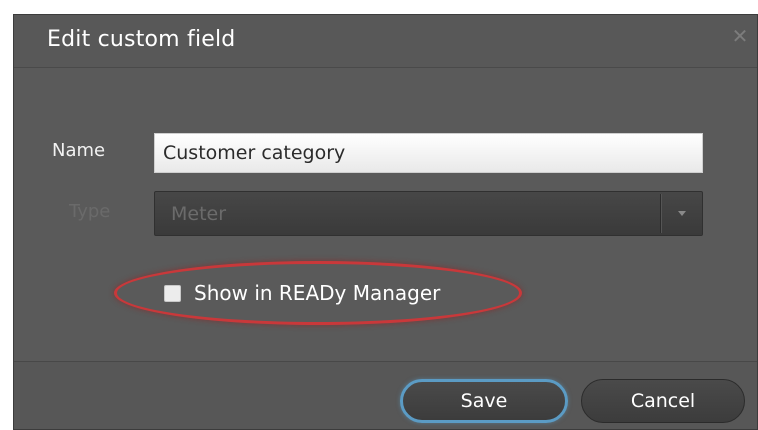 The image size is (758, 430). Describe the element at coordinates (663, 401) in the screenshot. I see `cancel-button: Cancel` at that location.